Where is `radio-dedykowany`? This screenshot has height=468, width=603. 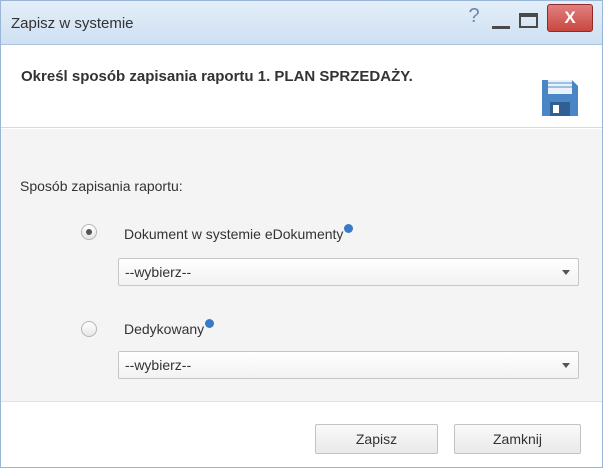 radio-dedykowany is located at coordinates (89, 329).